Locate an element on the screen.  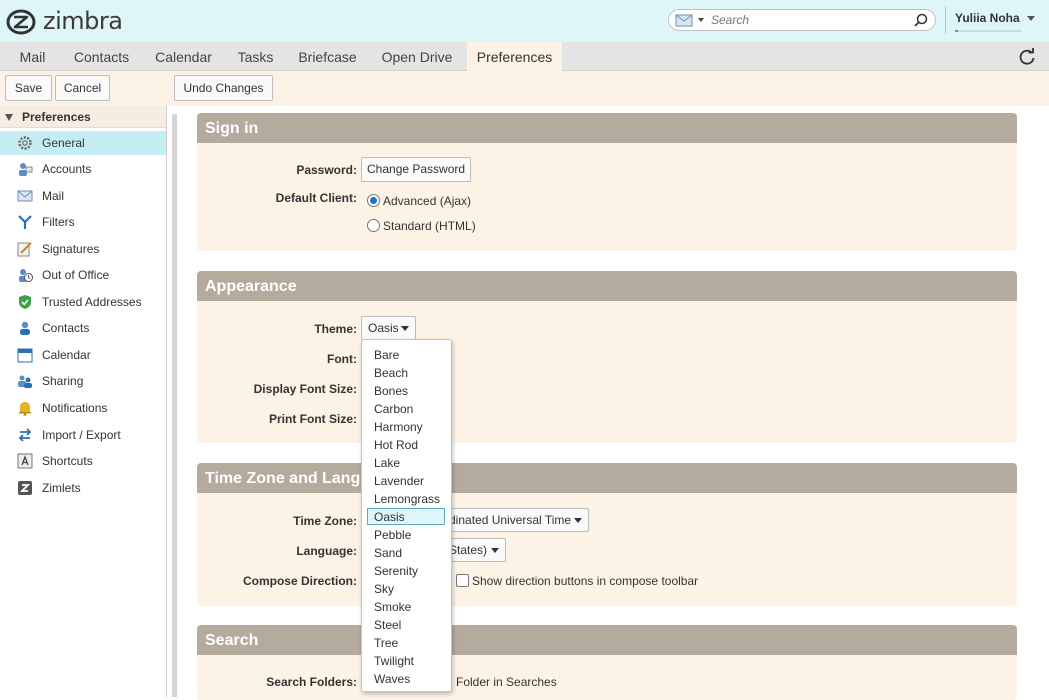
refresh-icon is located at coordinates (1027, 57).